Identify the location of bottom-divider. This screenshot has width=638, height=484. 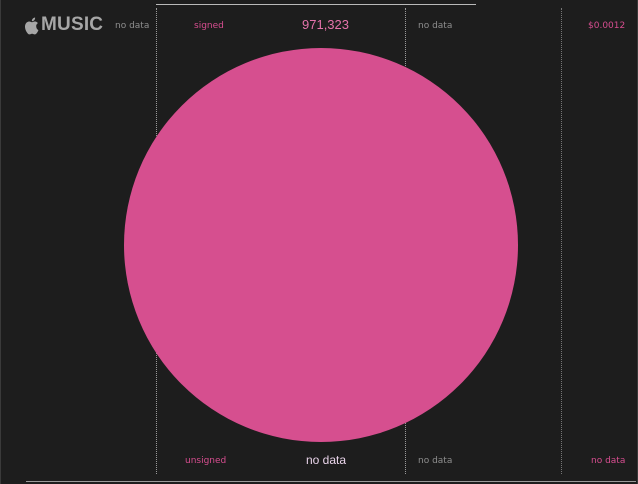
(331, 481).